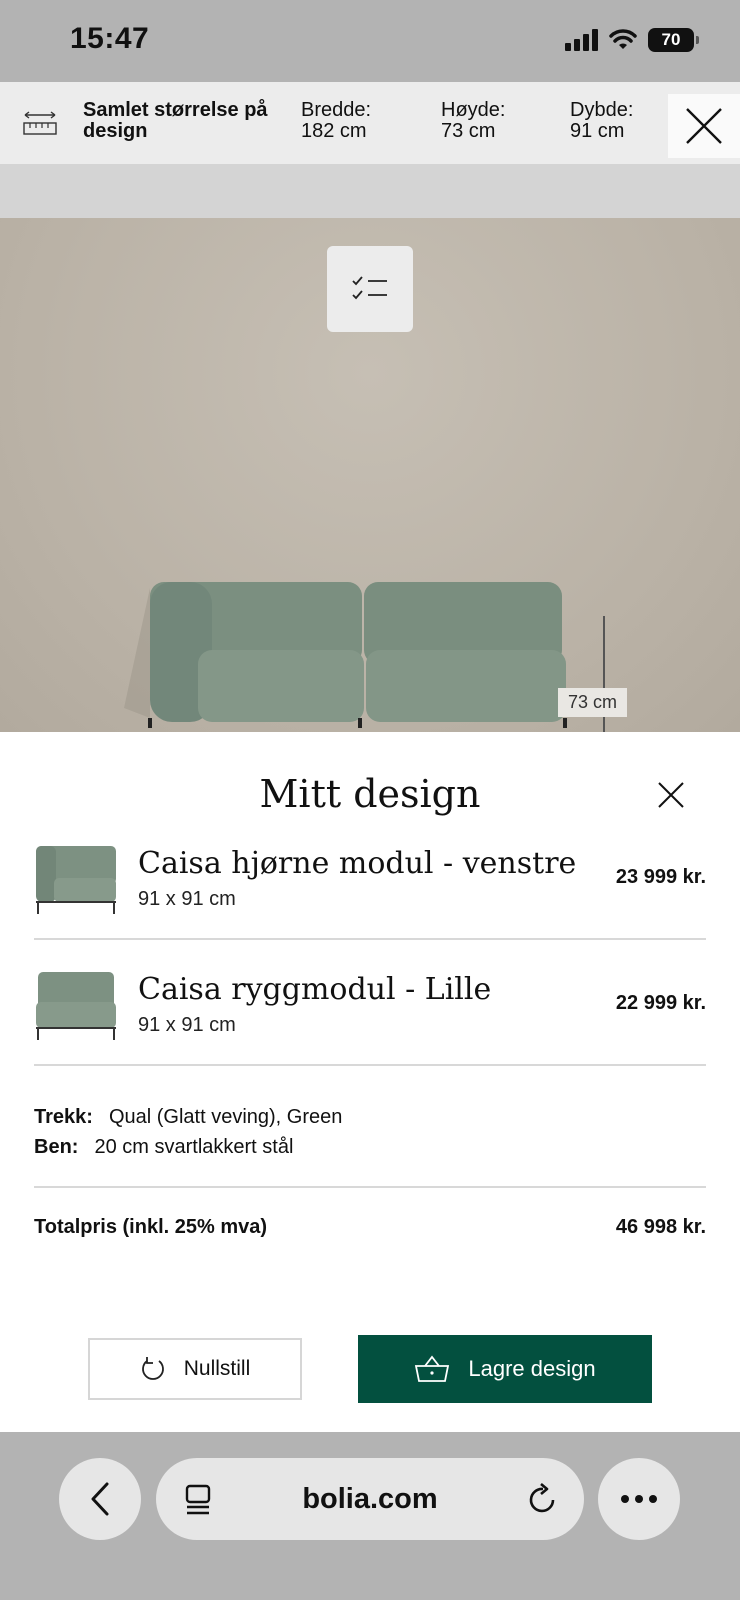 The height and width of the screenshot is (1600, 740). I want to click on legs-spec: Ben: 20 cm svartlakkert stål, so click(163, 1147).